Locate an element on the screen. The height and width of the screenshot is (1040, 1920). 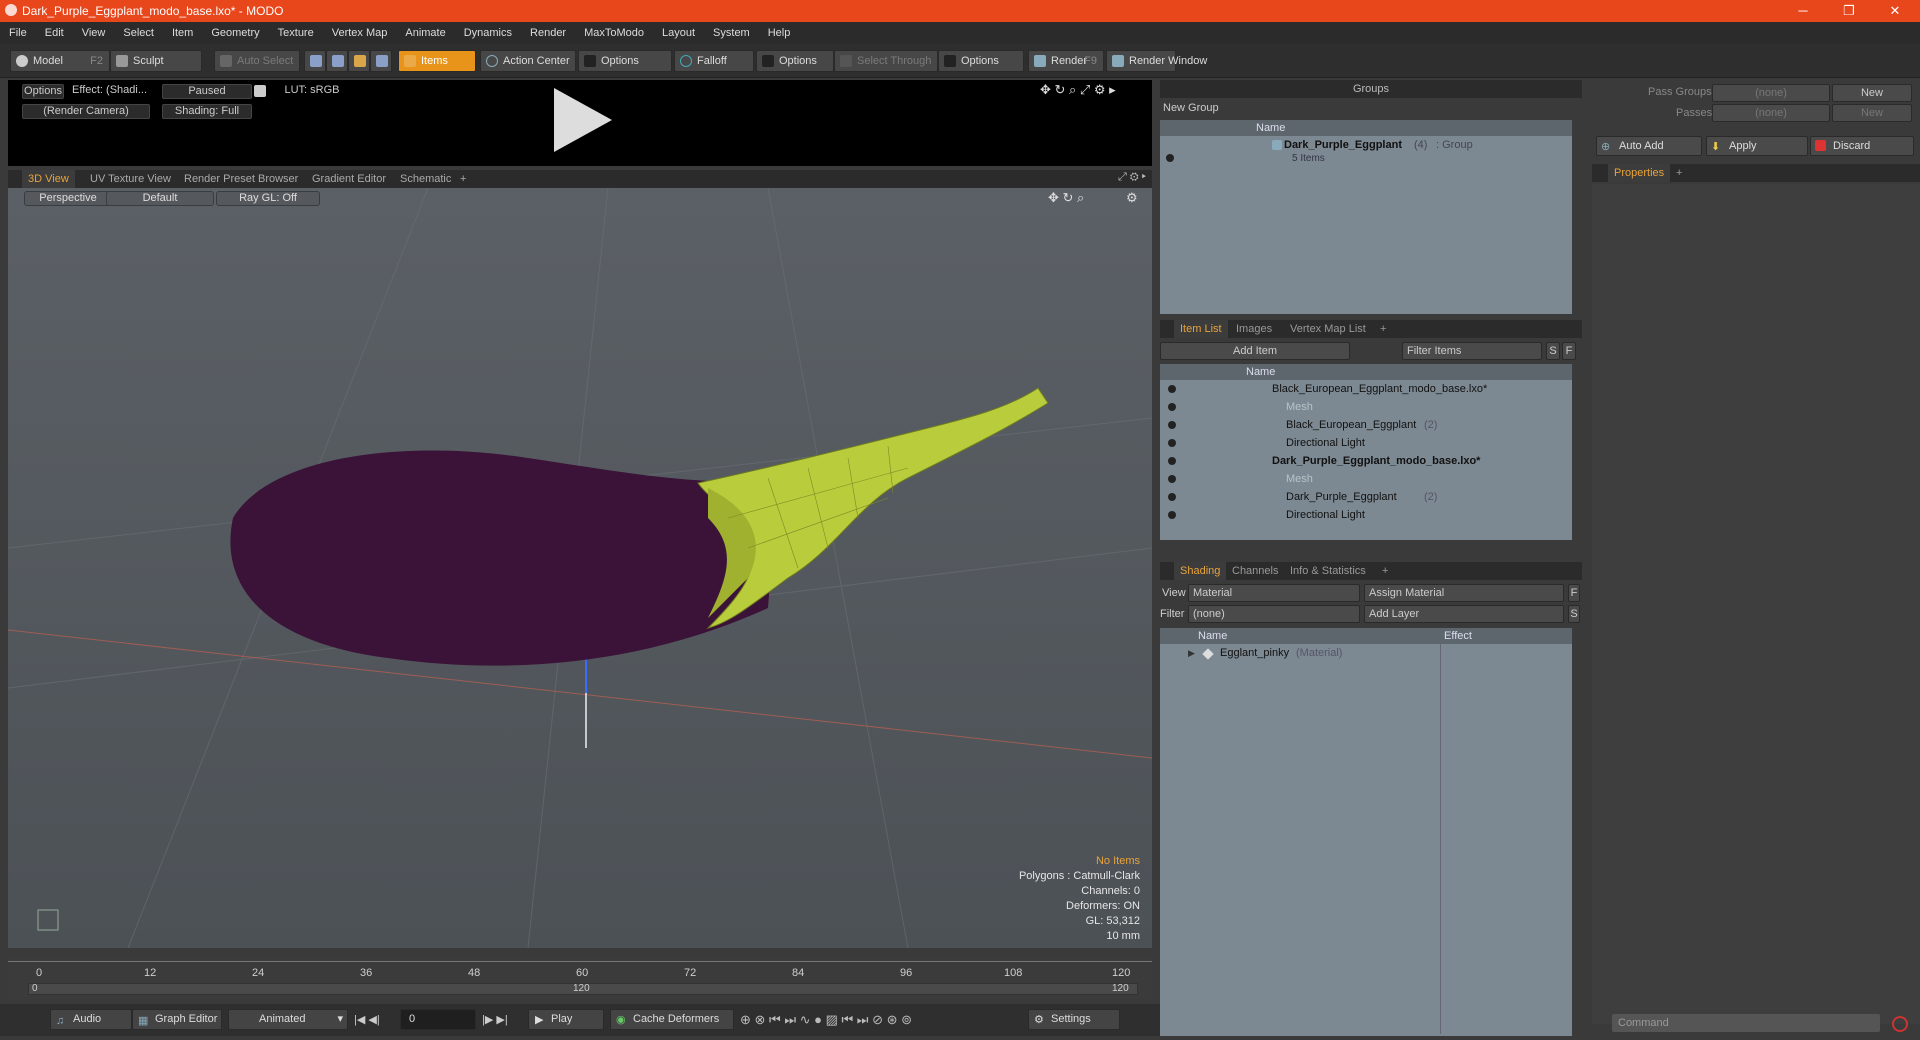
select-through-options-button: Options is located at coordinates (981, 61).